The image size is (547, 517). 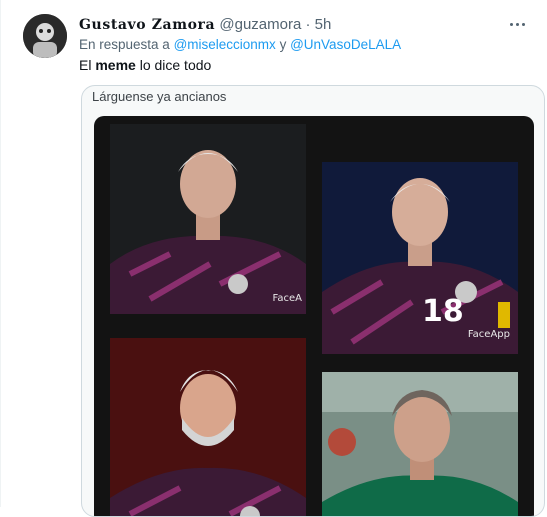 I want to click on avatar, so click(x=45, y=36).